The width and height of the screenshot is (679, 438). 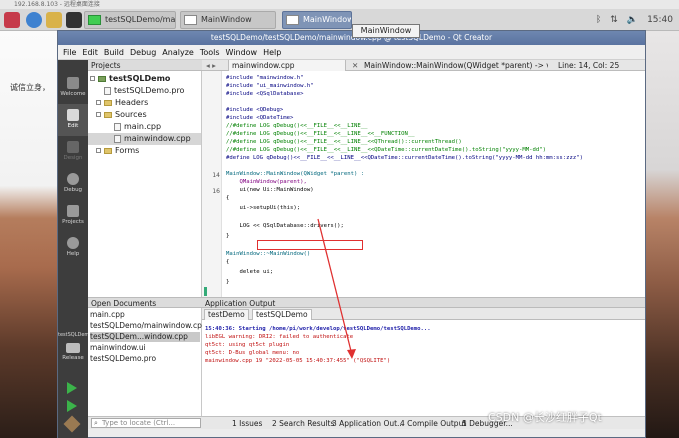 I want to click on watermark: CSDN @长沙红胖子Qt, so click(x=545, y=417).